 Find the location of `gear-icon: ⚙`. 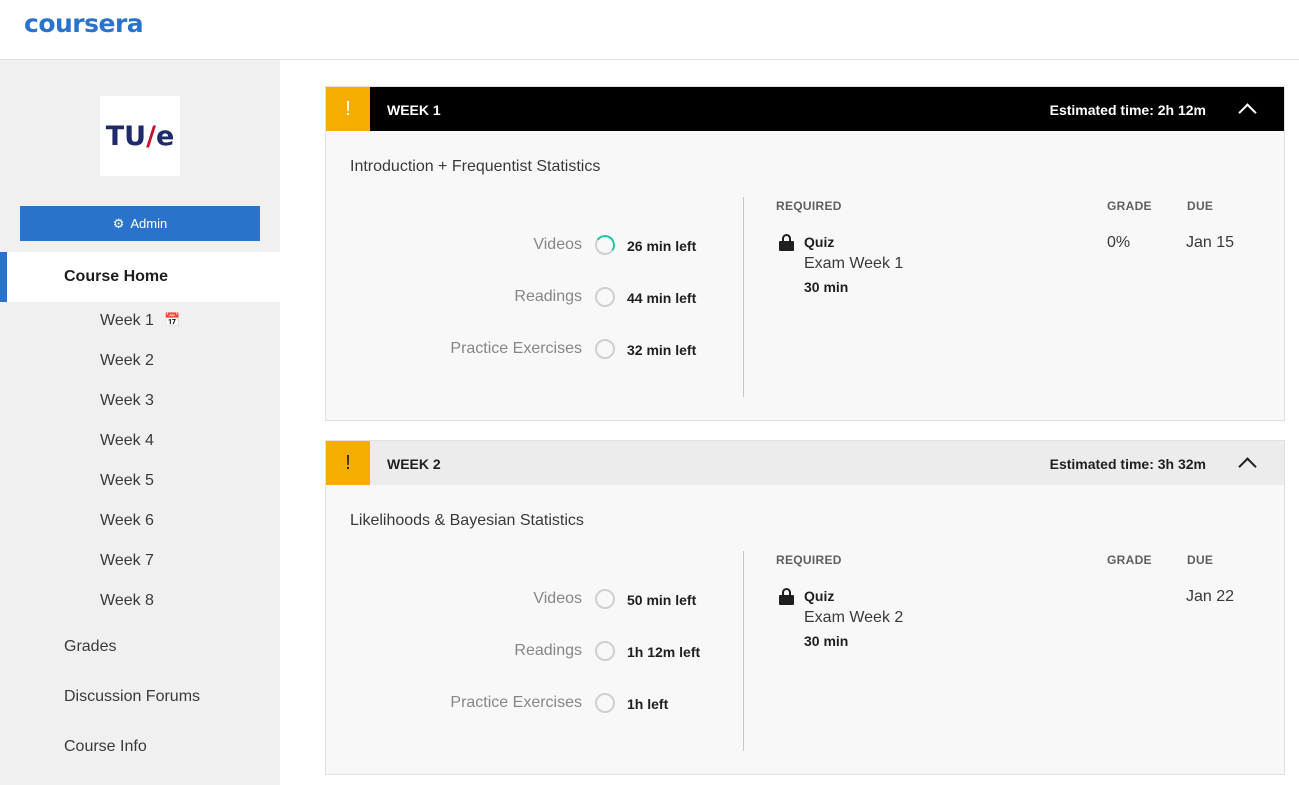

gear-icon: ⚙ is located at coordinates (118, 223).